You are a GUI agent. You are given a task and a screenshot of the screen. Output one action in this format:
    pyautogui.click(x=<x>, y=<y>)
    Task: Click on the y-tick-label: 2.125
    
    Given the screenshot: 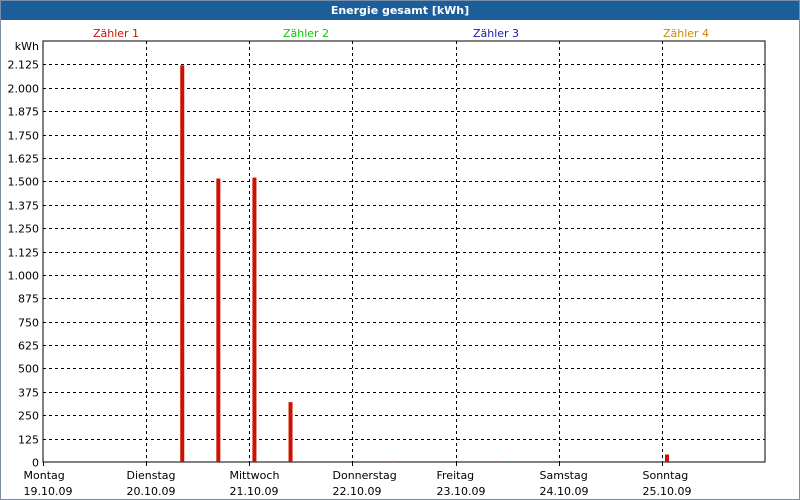 What is the action you would take?
    pyautogui.click(x=24, y=65)
    